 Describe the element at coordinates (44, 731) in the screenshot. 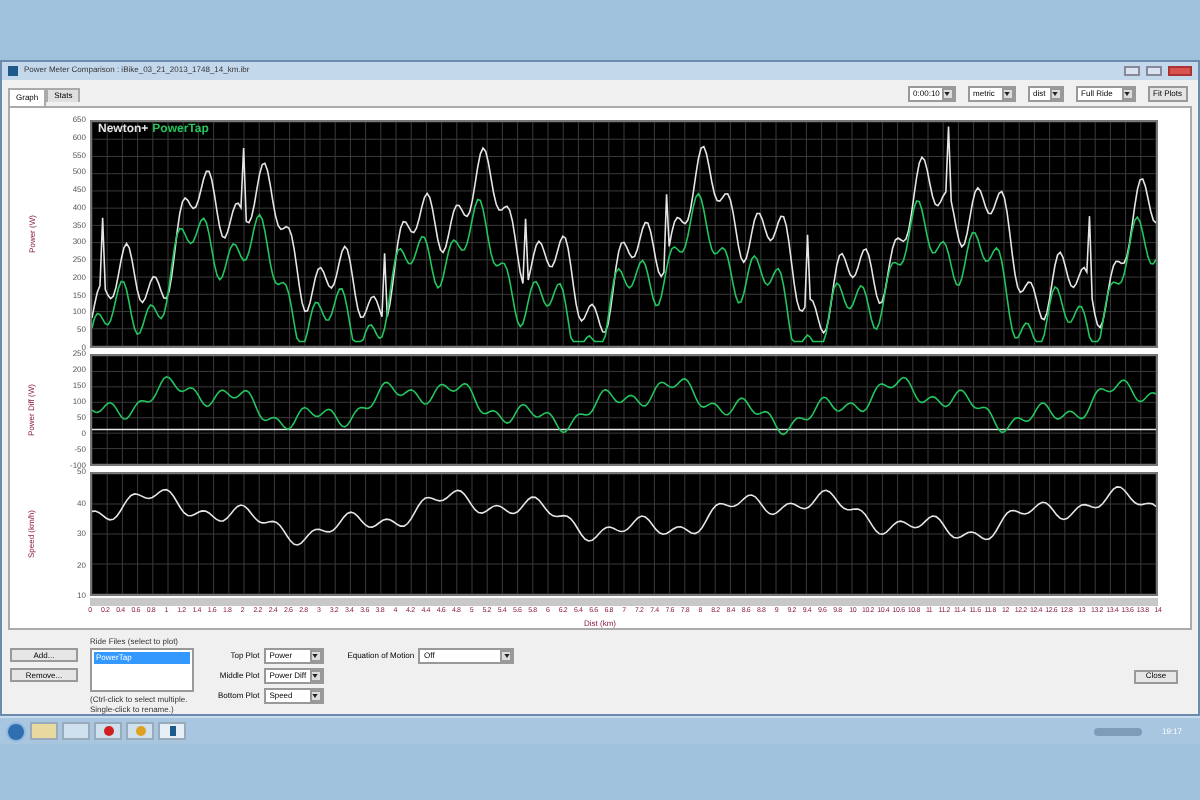

I see `taskbar-folder-icon` at that location.